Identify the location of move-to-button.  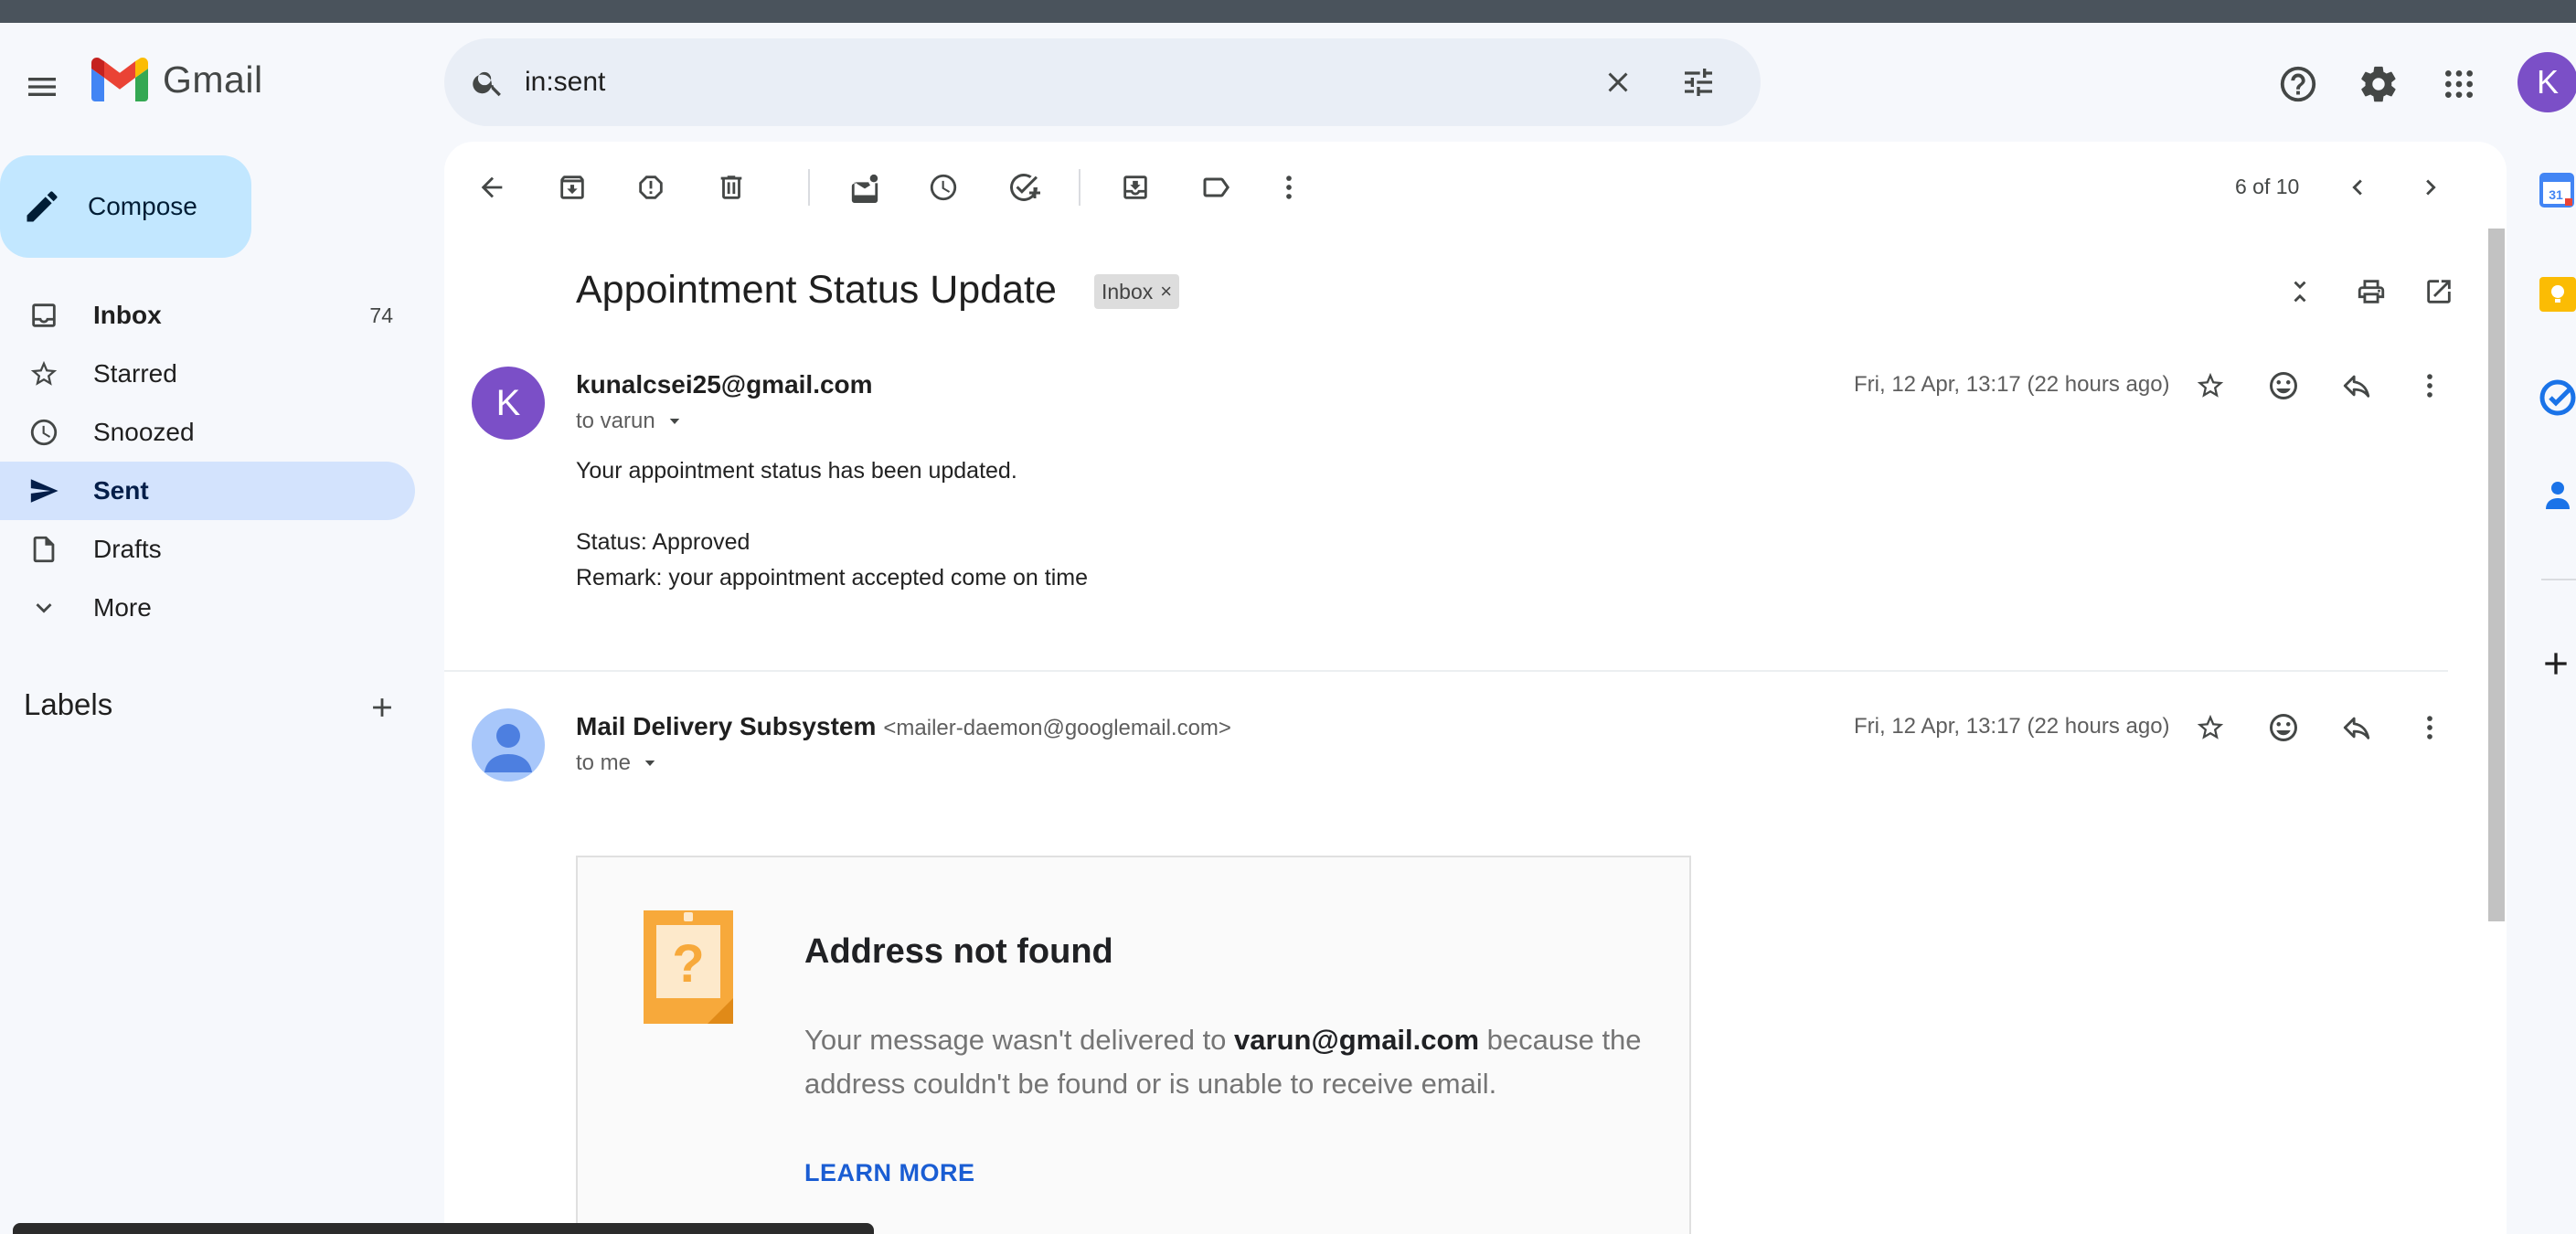
(1135, 187).